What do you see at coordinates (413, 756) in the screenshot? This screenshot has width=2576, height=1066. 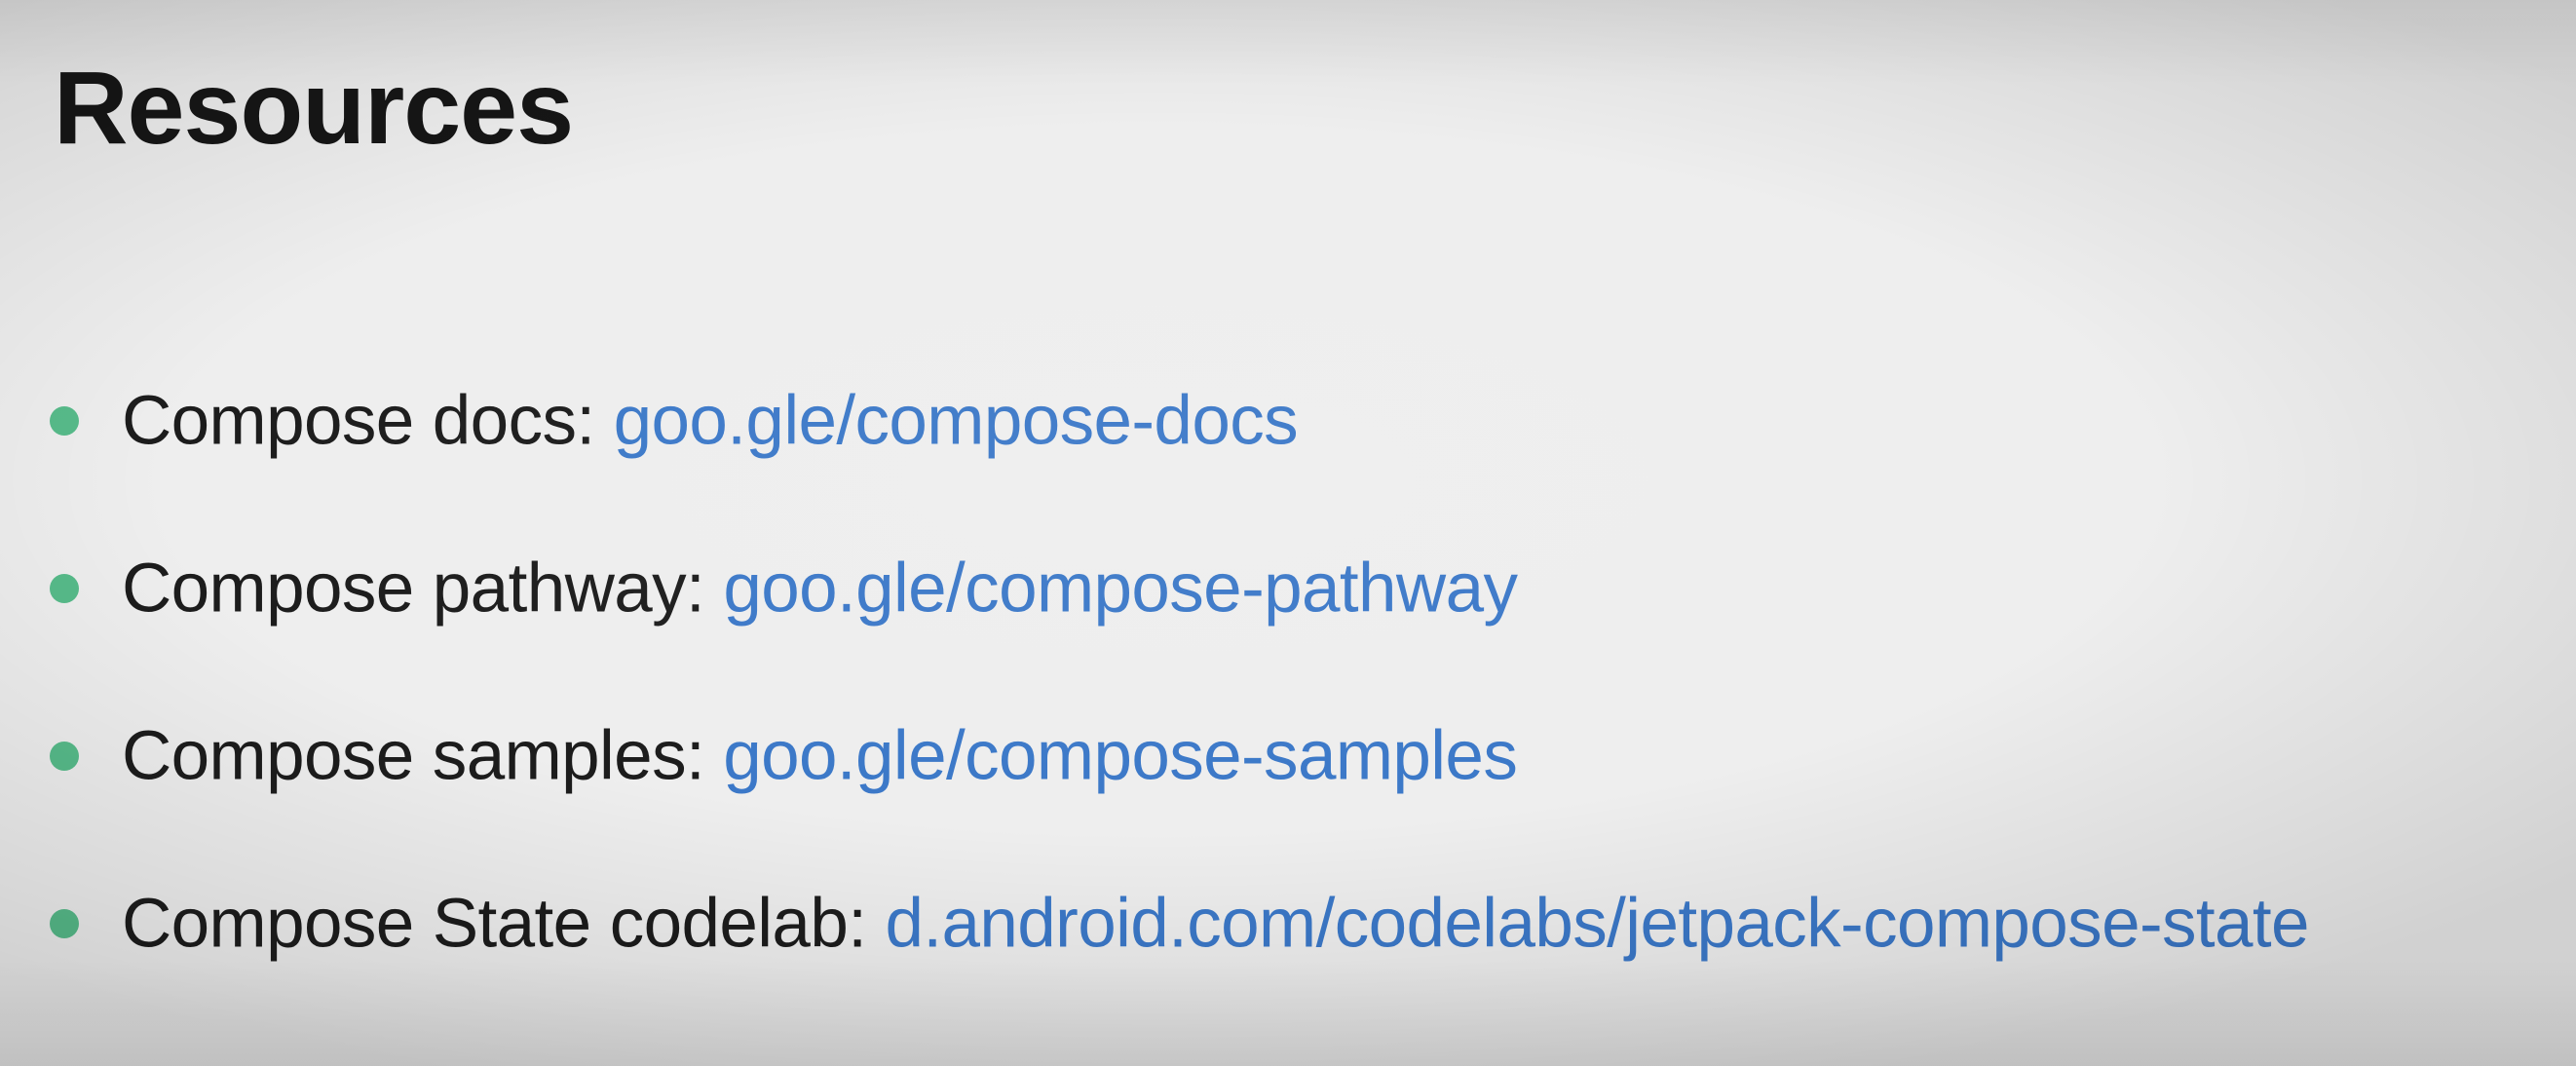 I see `list-item-label: Compose samples:` at bounding box center [413, 756].